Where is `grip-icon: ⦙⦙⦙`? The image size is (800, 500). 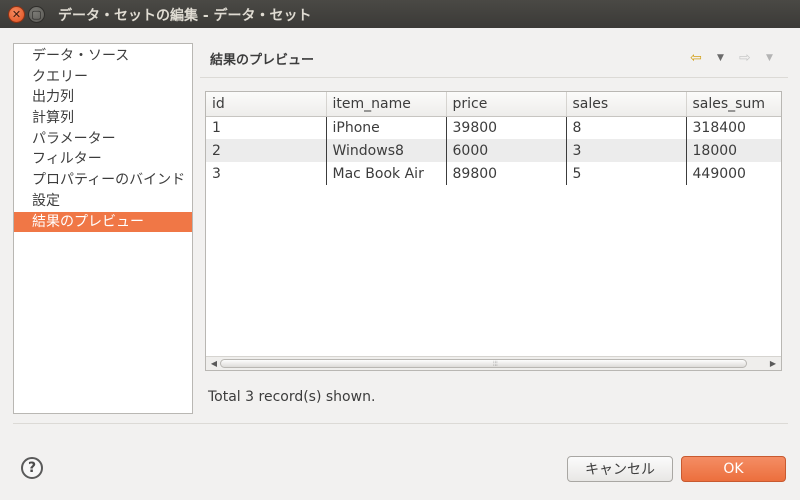
grip-icon: ⦙⦙⦙ is located at coordinates (495, 364).